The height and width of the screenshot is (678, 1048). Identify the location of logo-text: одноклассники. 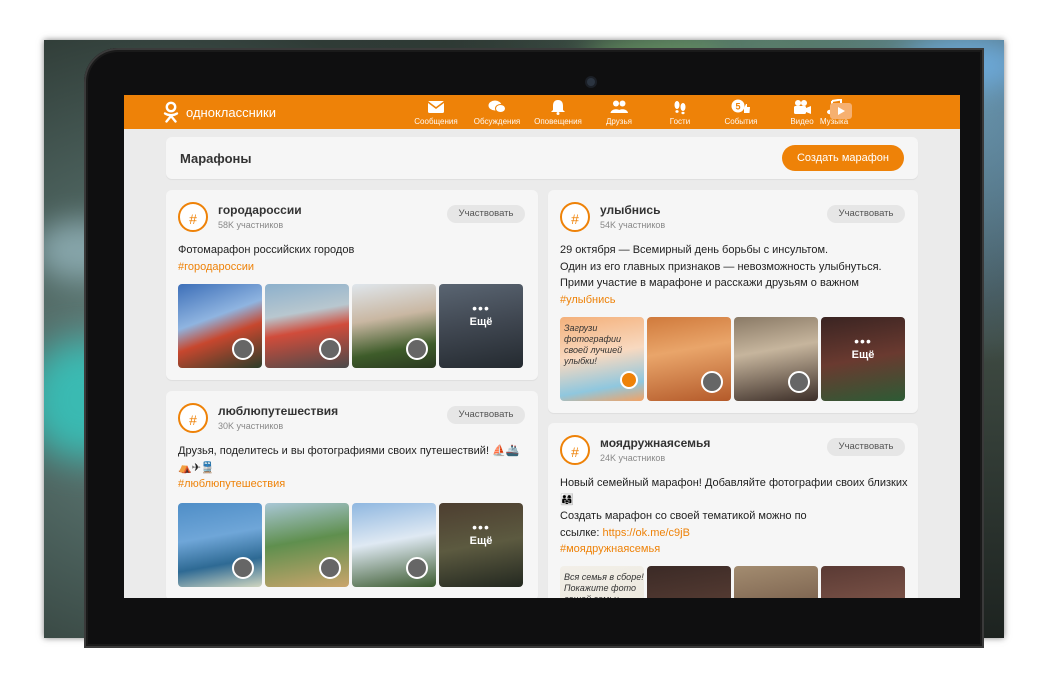
(231, 112).